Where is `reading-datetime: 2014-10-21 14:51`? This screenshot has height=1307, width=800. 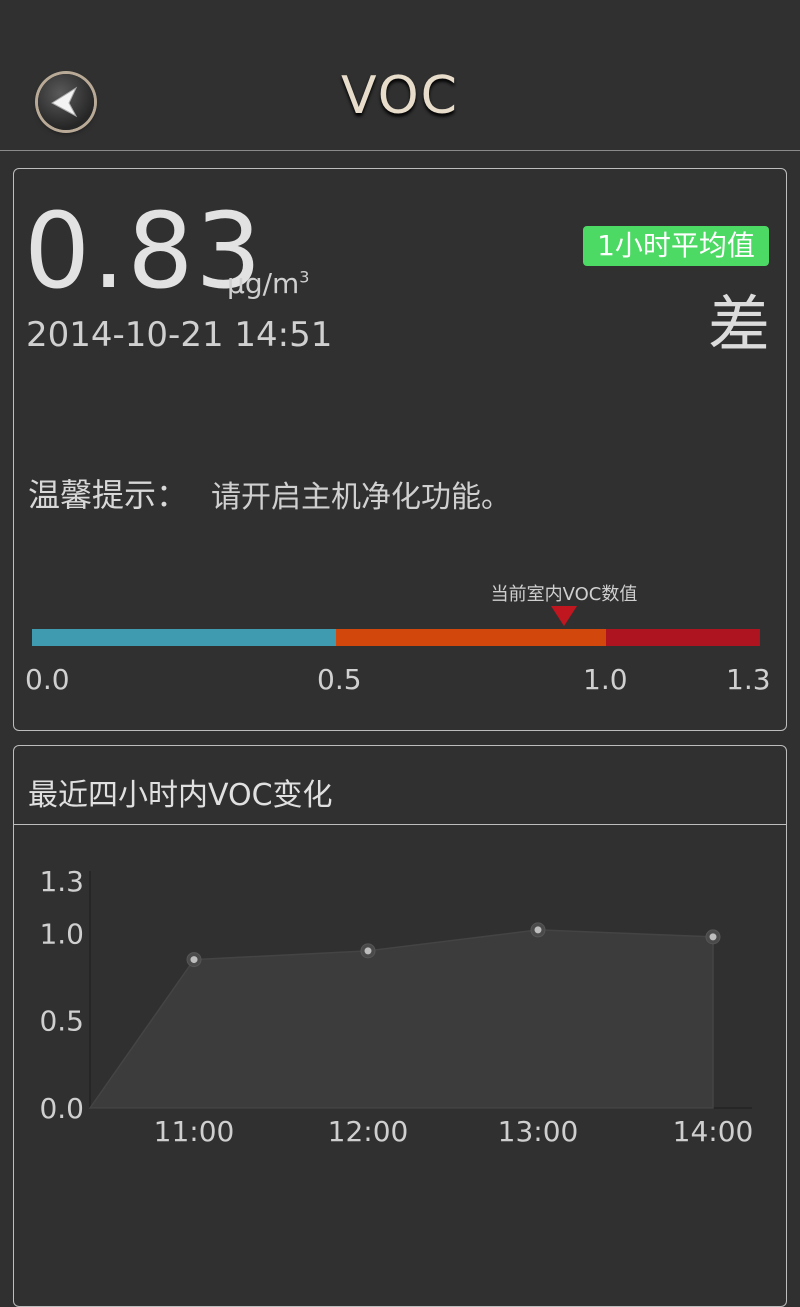 reading-datetime: 2014-10-21 14:51 is located at coordinates (179, 335).